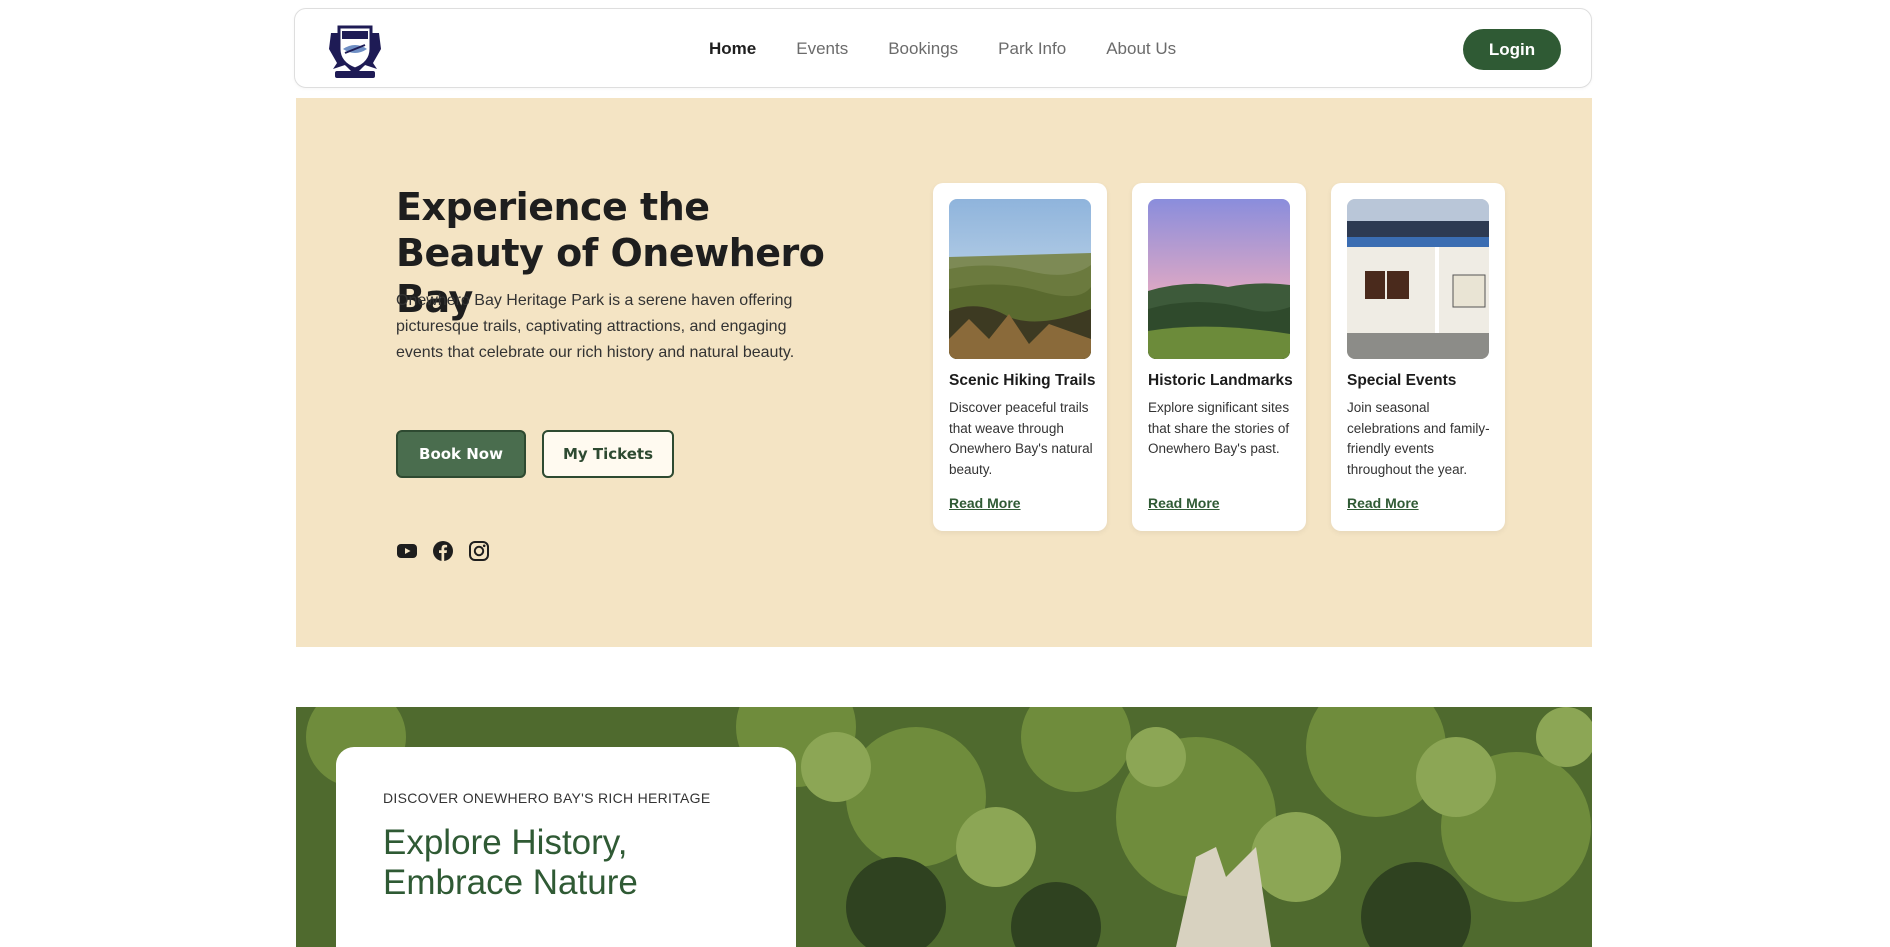 This screenshot has width=1890, height=947. I want to click on my-tickets-button: My Tickets, so click(608, 454).